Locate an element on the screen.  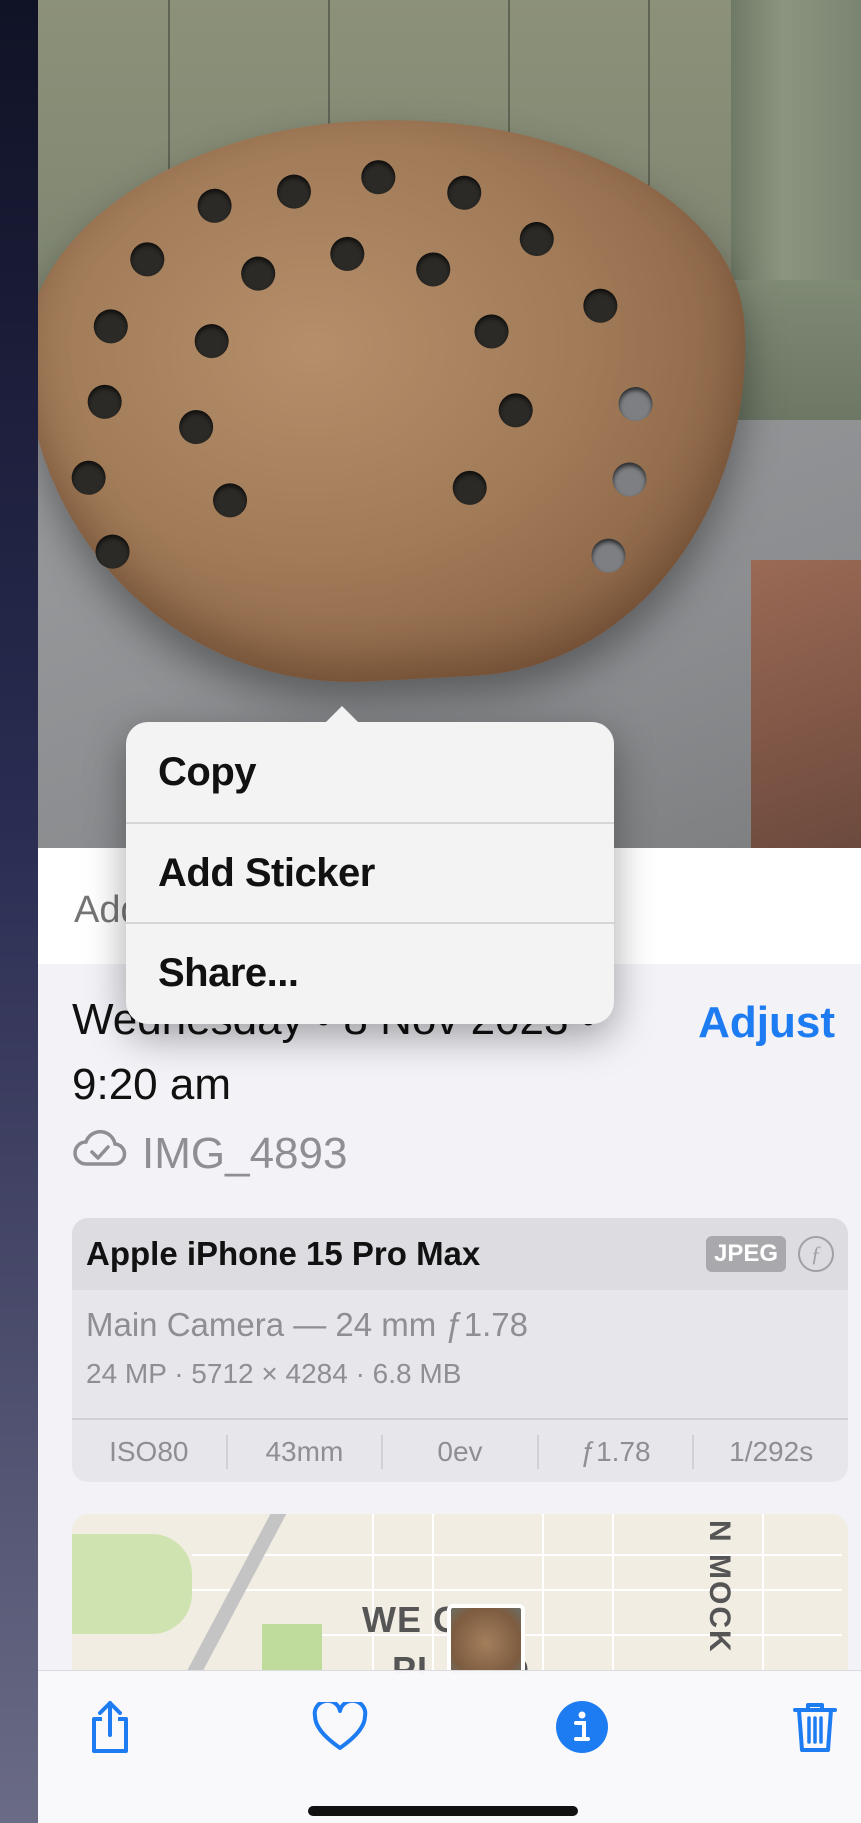
map-photo-pin is located at coordinates (486, 1639).